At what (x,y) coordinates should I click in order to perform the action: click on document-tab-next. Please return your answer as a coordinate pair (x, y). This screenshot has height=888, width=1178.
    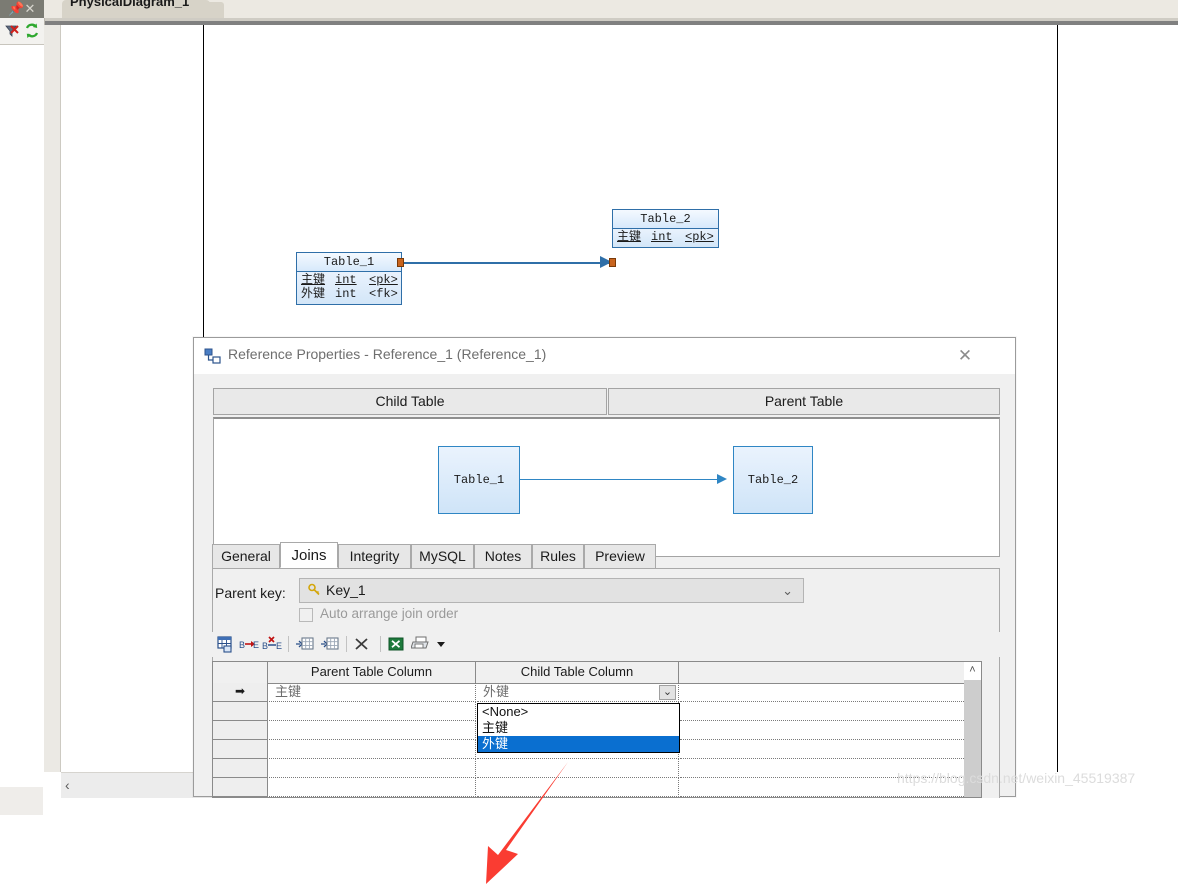
    Looking at the image, I should click on (215, 10).